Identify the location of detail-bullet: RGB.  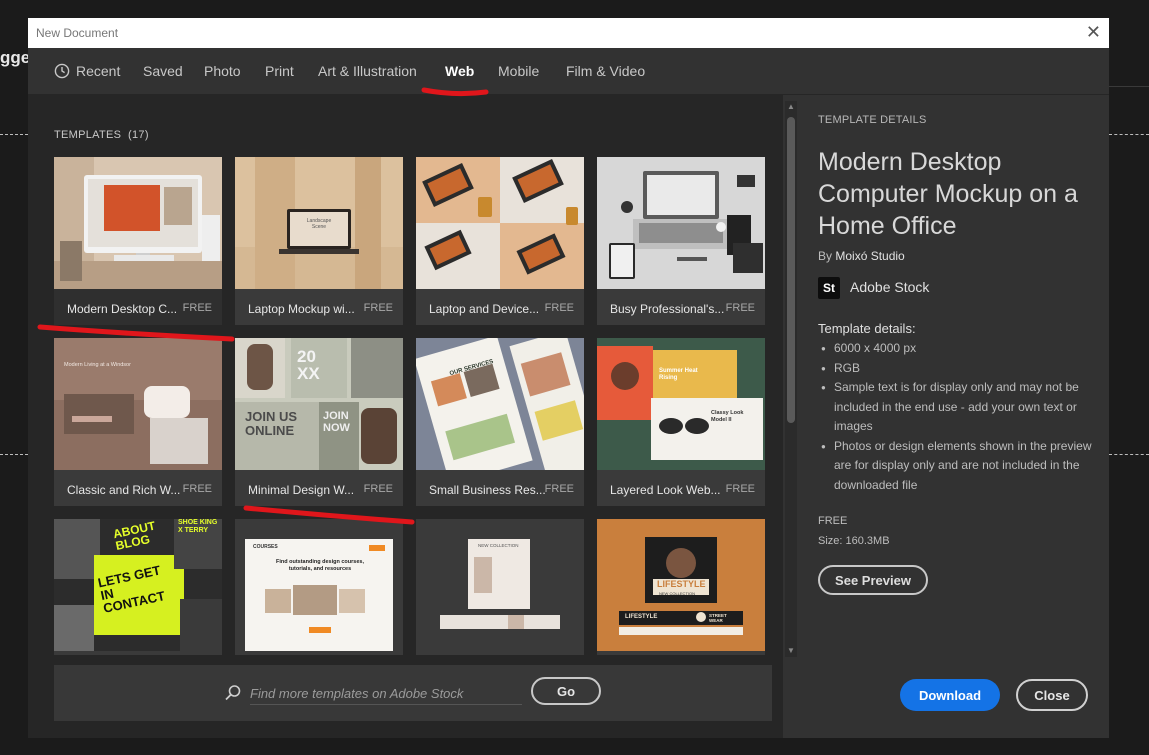
(955, 369).